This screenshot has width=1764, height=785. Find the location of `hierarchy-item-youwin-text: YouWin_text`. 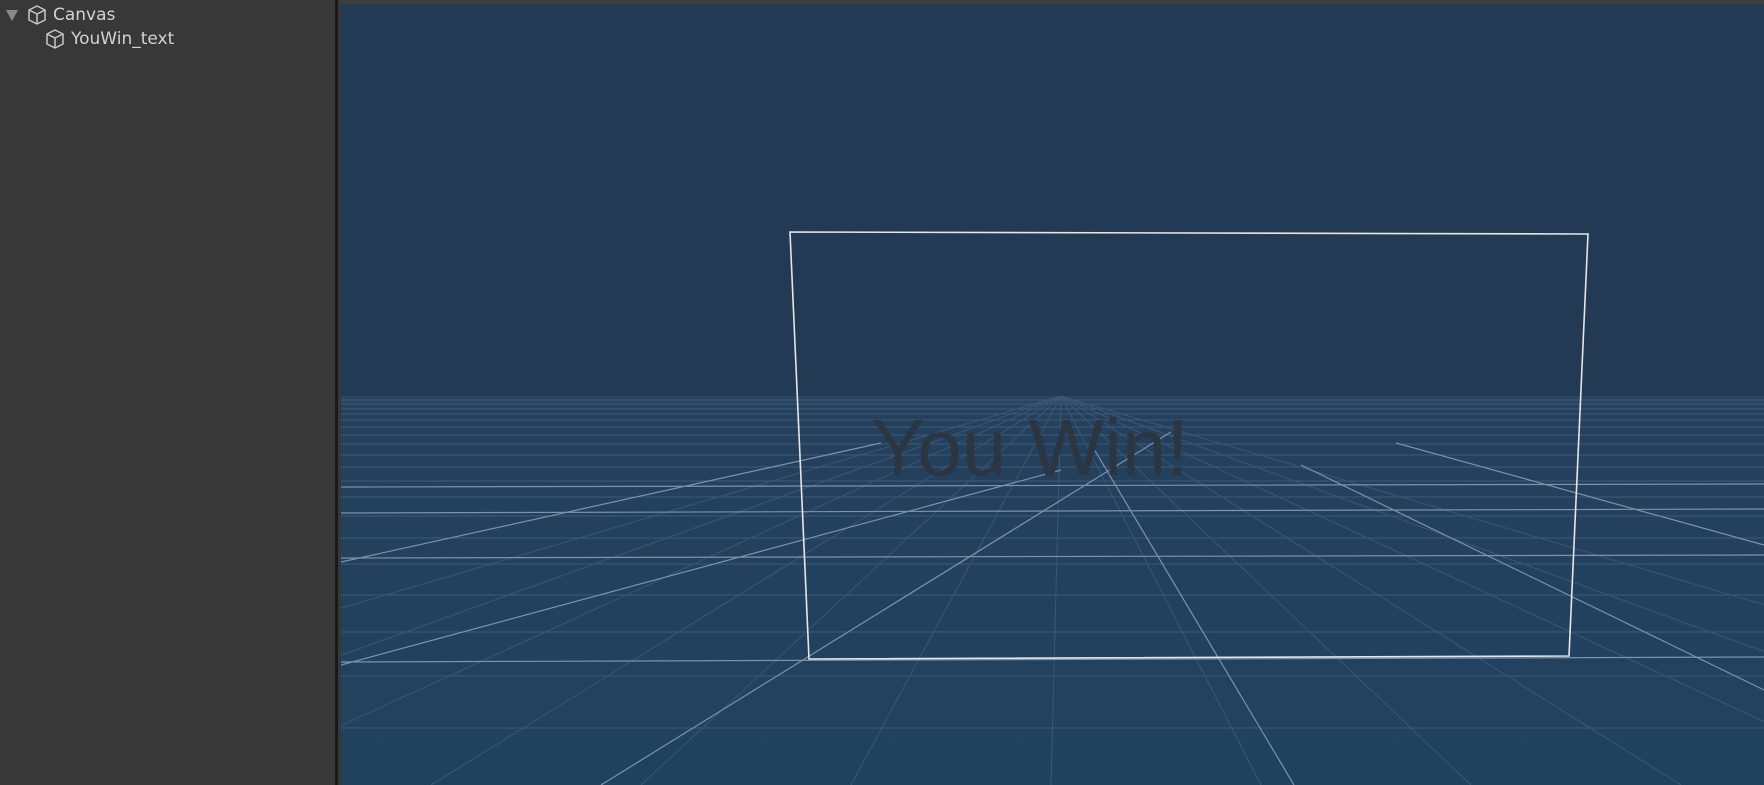

hierarchy-item-youwin-text: YouWin_text is located at coordinates (109, 39).